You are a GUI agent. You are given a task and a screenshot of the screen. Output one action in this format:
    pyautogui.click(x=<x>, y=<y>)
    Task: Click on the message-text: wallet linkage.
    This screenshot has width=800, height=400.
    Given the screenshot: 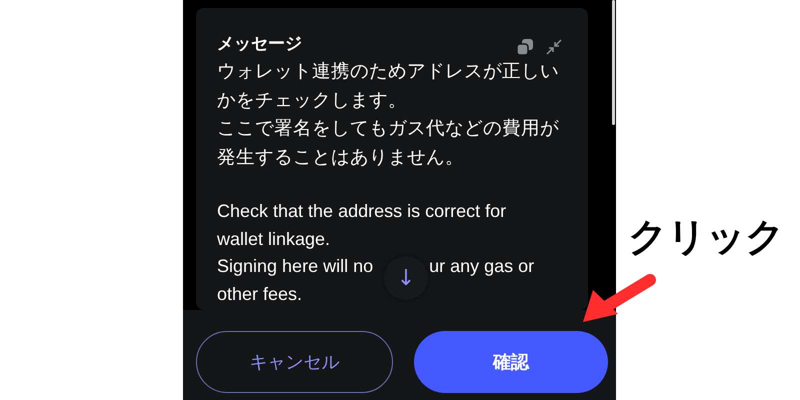 What is the action you would take?
    pyautogui.click(x=273, y=239)
    